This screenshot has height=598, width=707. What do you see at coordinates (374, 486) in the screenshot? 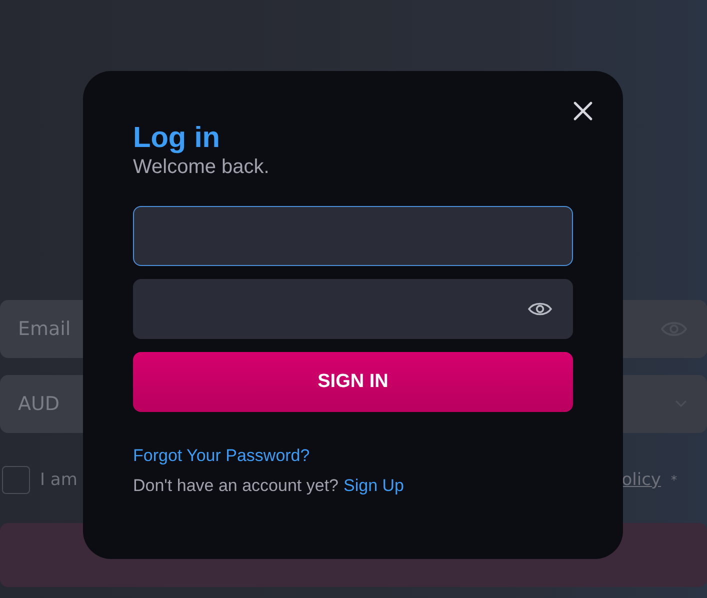
I see `sign-up-link: Sign Up` at bounding box center [374, 486].